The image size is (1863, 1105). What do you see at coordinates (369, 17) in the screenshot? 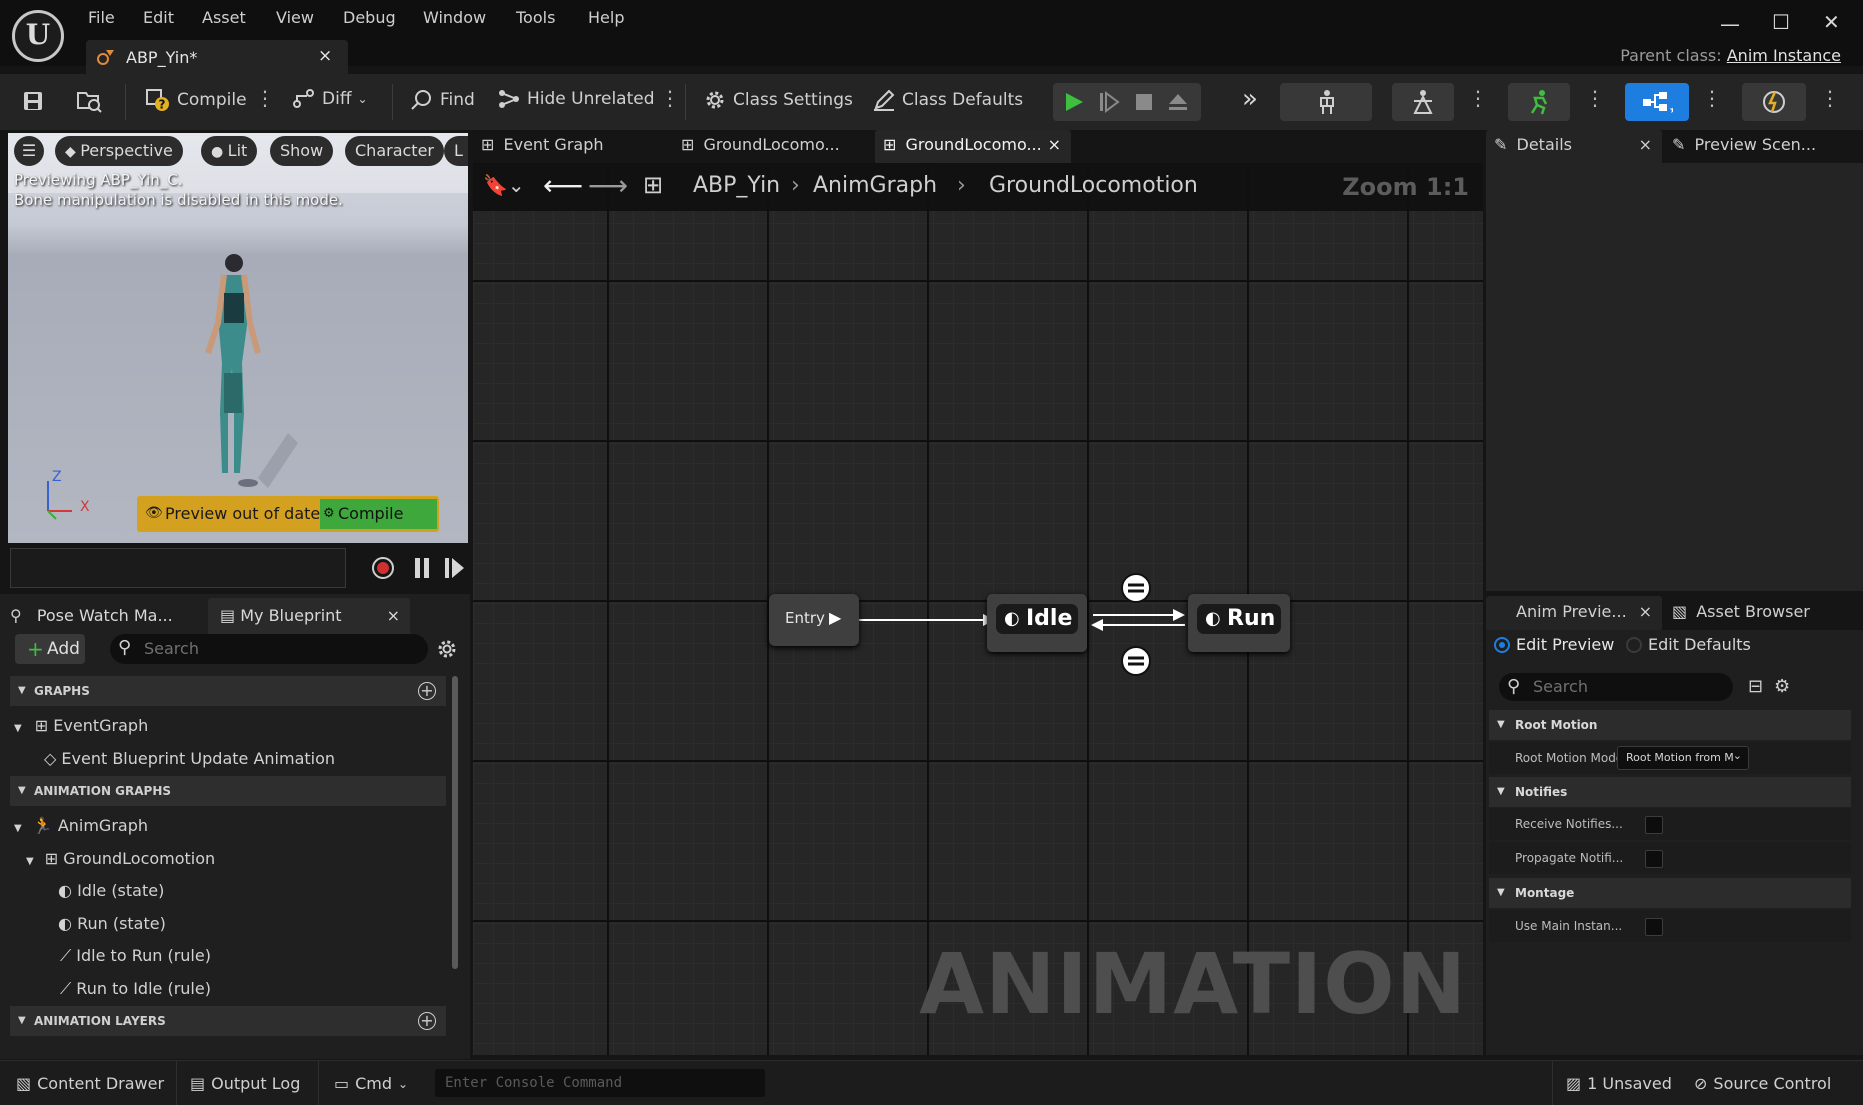
I see `menu-debug: Debug` at bounding box center [369, 17].